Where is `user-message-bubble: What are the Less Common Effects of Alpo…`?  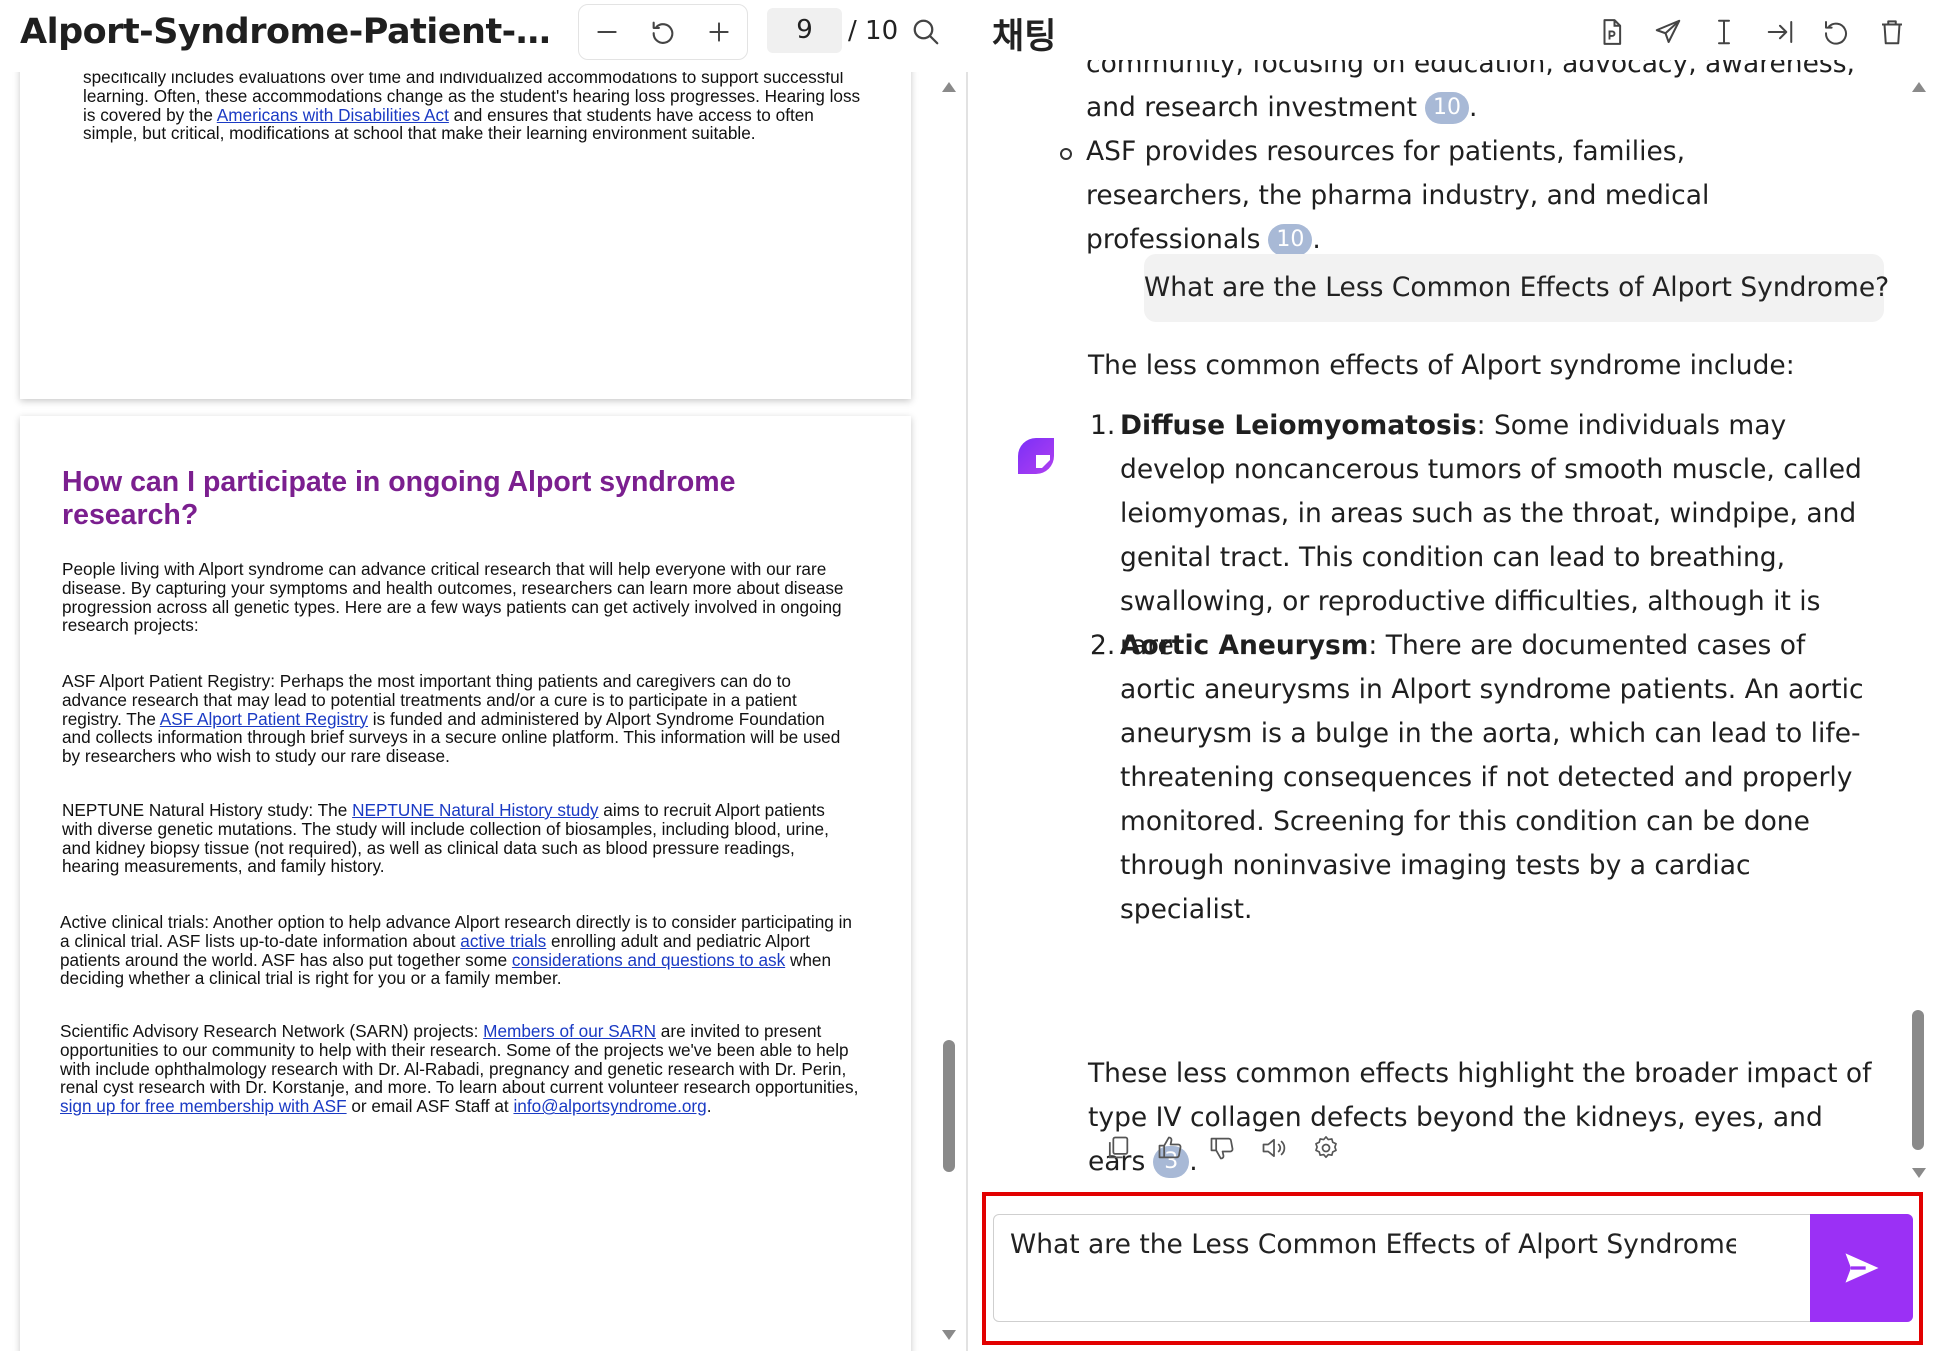
user-message-bubble: What are the Less Common Effects of Alpo… is located at coordinates (1516, 288).